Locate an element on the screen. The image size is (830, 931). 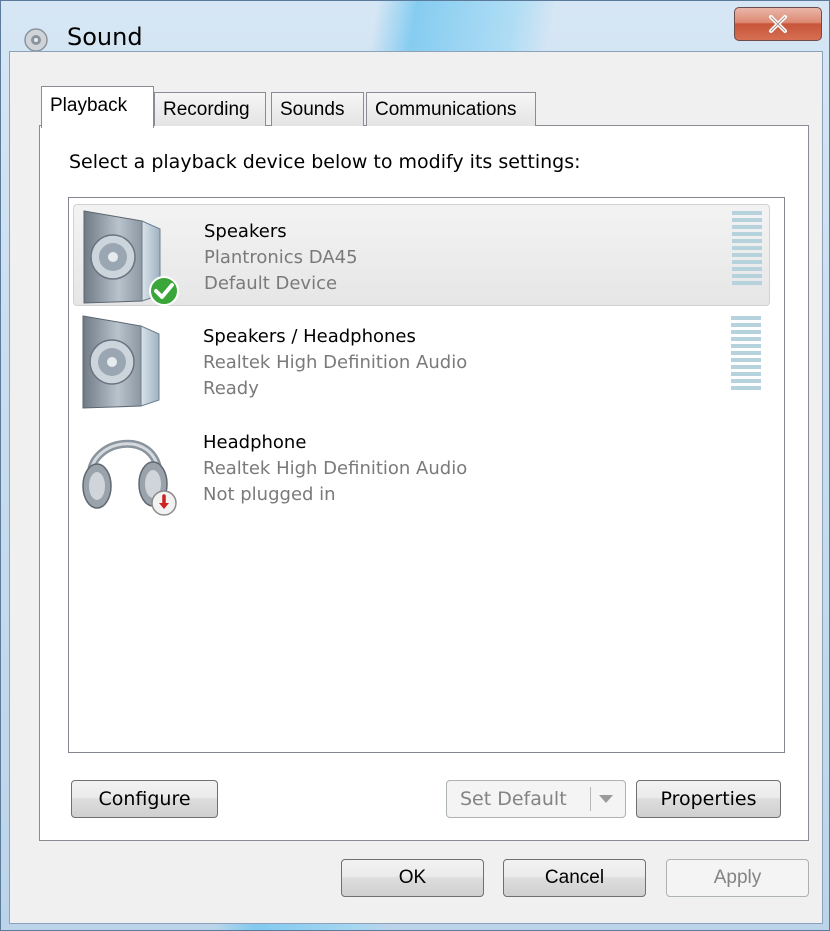
properties-button: Properties is located at coordinates (708, 799).